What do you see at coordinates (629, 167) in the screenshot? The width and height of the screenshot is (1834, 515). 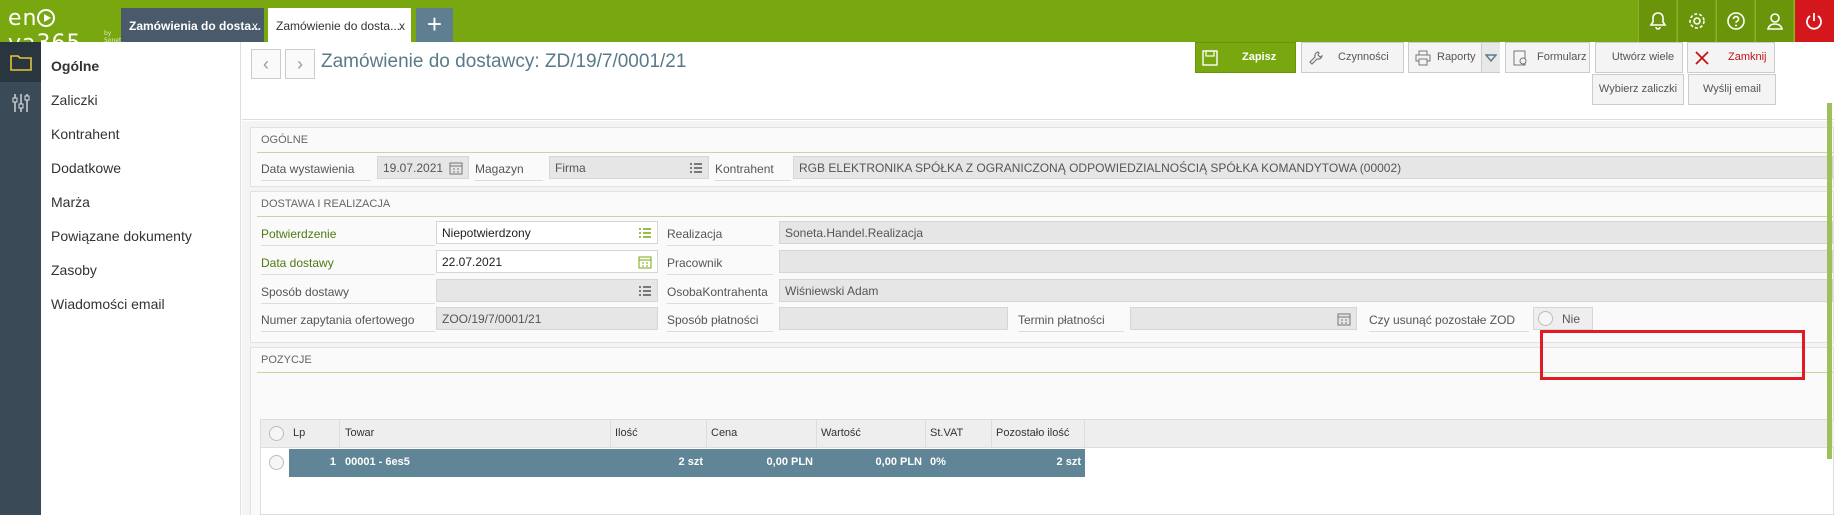 I see `warehouse-field: Firma` at bounding box center [629, 167].